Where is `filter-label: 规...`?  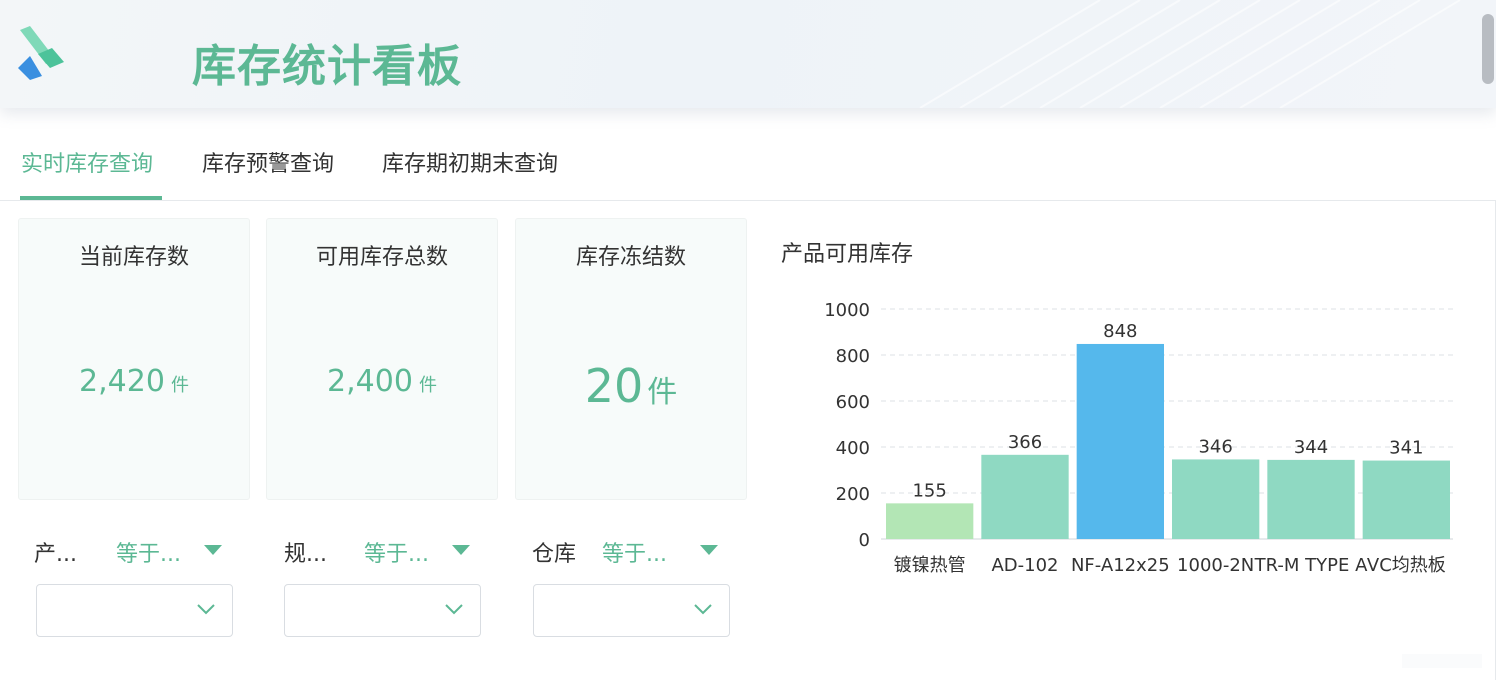
filter-label: 规... is located at coordinates (305, 554).